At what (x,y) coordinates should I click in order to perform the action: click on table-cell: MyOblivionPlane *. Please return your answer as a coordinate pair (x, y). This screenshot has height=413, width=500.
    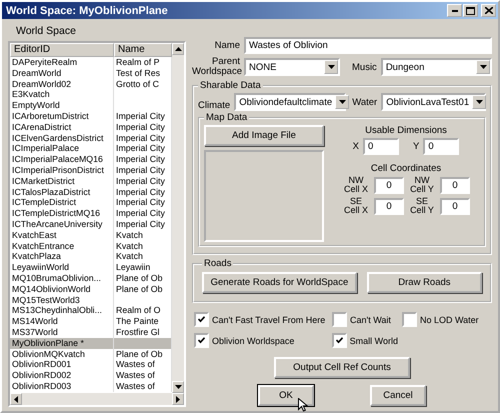
    Looking at the image, I should click on (62, 343).